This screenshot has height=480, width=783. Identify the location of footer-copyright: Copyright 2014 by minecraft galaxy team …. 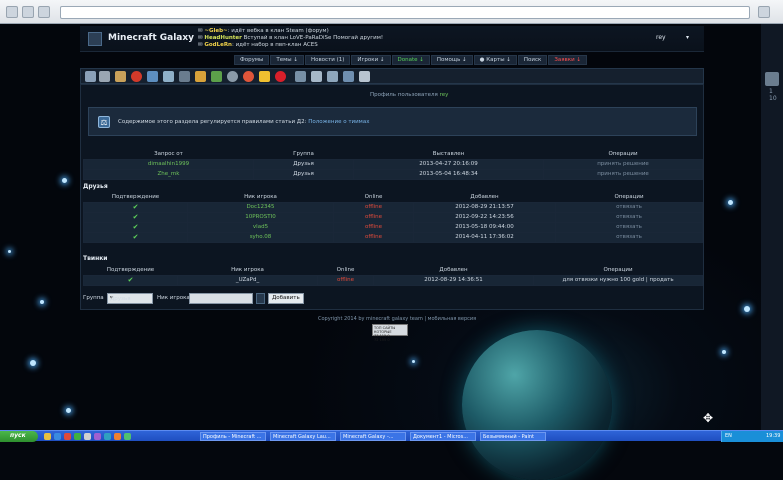
(397, 319).